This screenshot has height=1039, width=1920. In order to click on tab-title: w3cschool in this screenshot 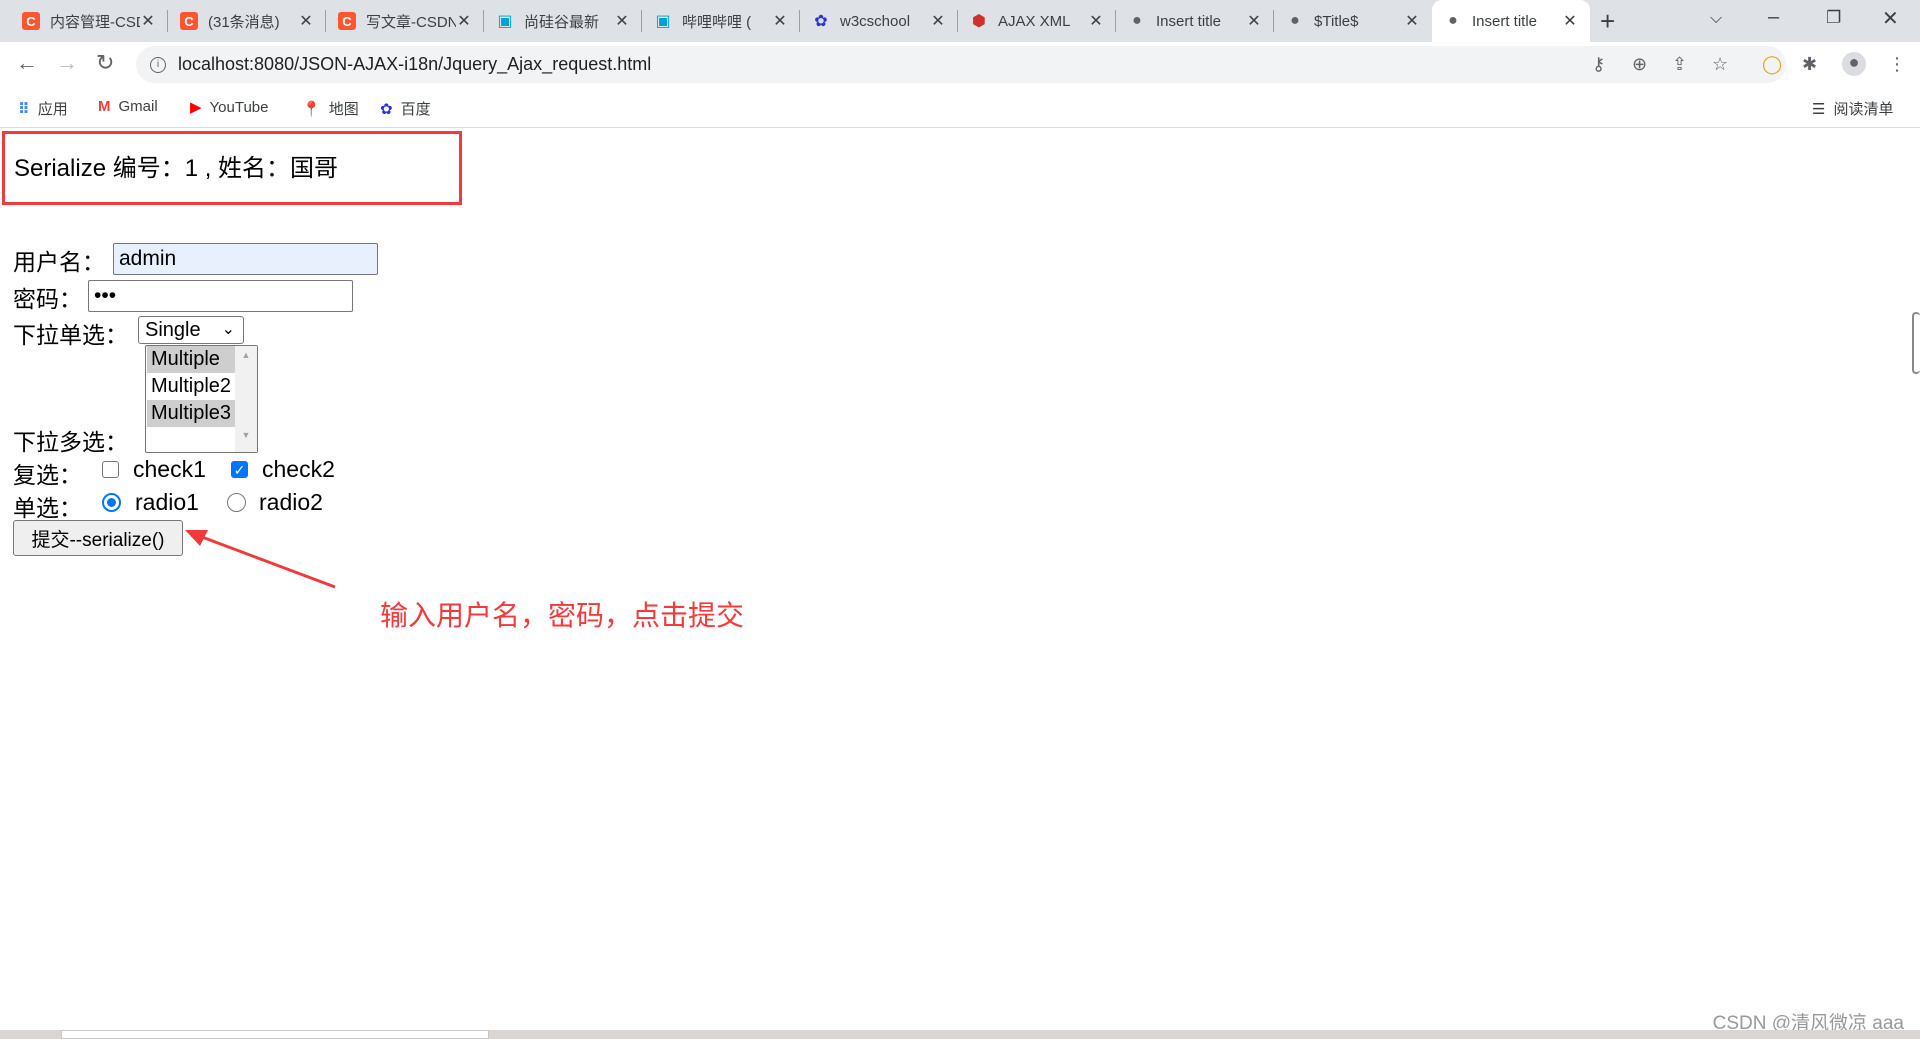, I will do `click(875, 21)`.